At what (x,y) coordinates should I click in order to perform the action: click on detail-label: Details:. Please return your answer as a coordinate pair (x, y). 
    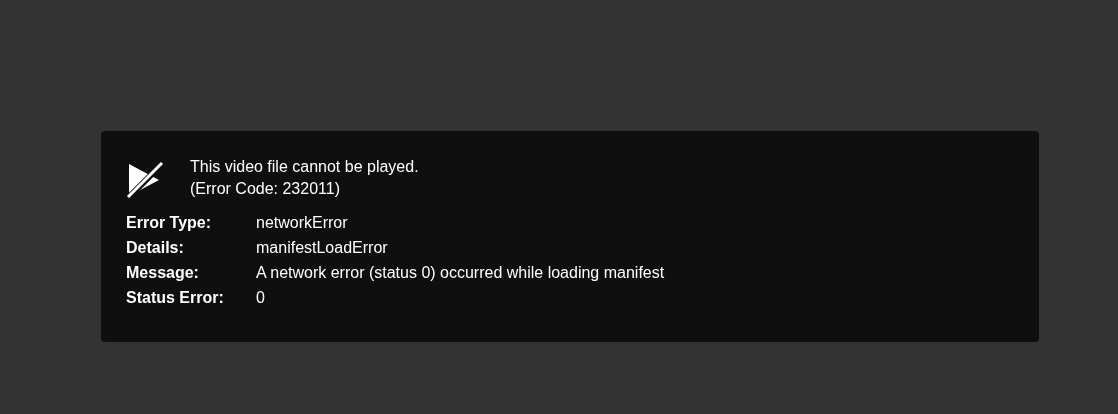
    Looking at the image, I should click on (155, 247).